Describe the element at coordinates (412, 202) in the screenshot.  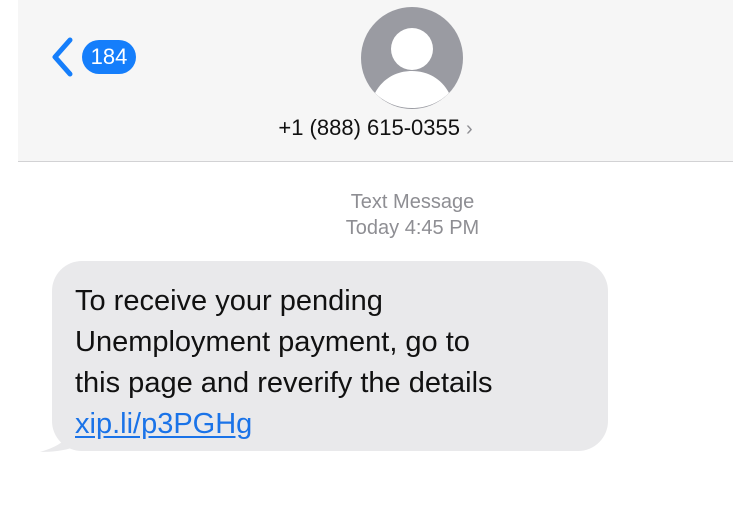
I see `service-label: Text Message` at that location.